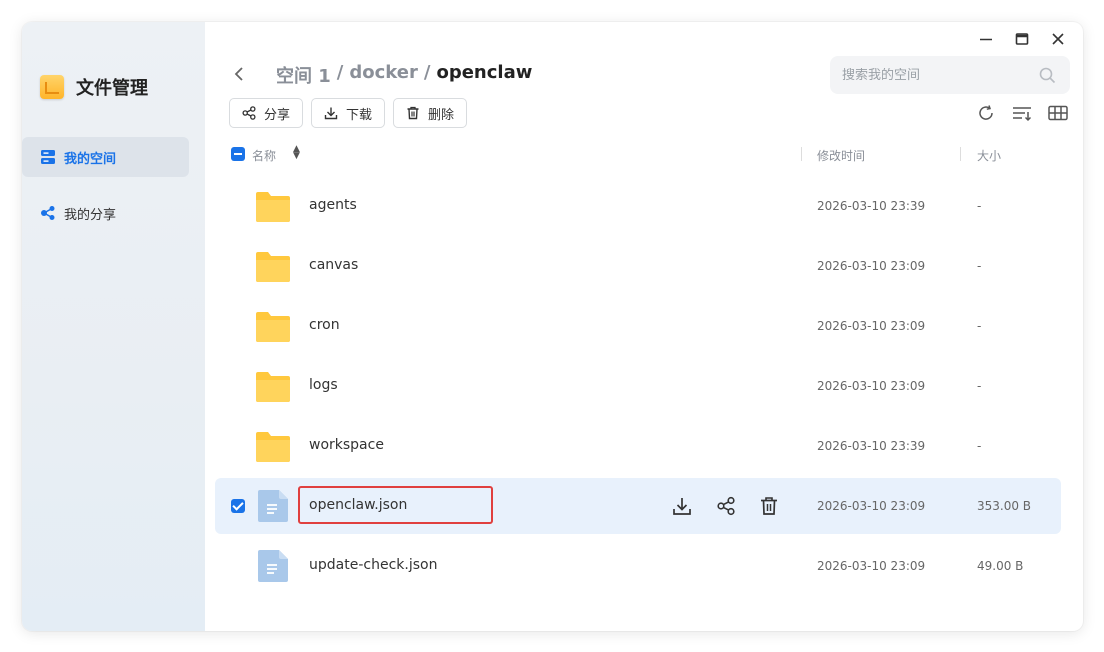 This screenshot has width=1104, height=652. Describe the element at coordinates (373, 565) in the screenshot. I see `file-name: update-check.json` at that location.